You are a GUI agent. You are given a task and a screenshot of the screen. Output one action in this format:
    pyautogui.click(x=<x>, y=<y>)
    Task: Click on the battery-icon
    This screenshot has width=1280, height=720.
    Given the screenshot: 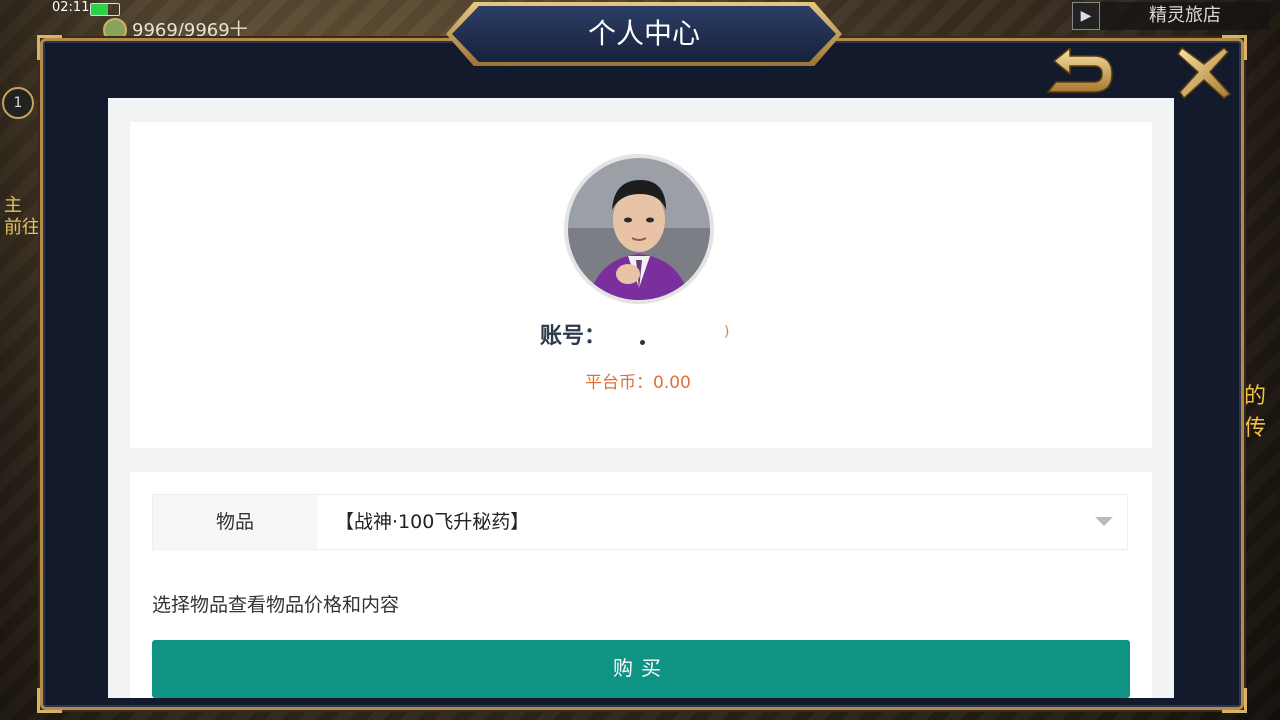 What is the action you would take?
    pyautogui.click(x=105, y=9)
    